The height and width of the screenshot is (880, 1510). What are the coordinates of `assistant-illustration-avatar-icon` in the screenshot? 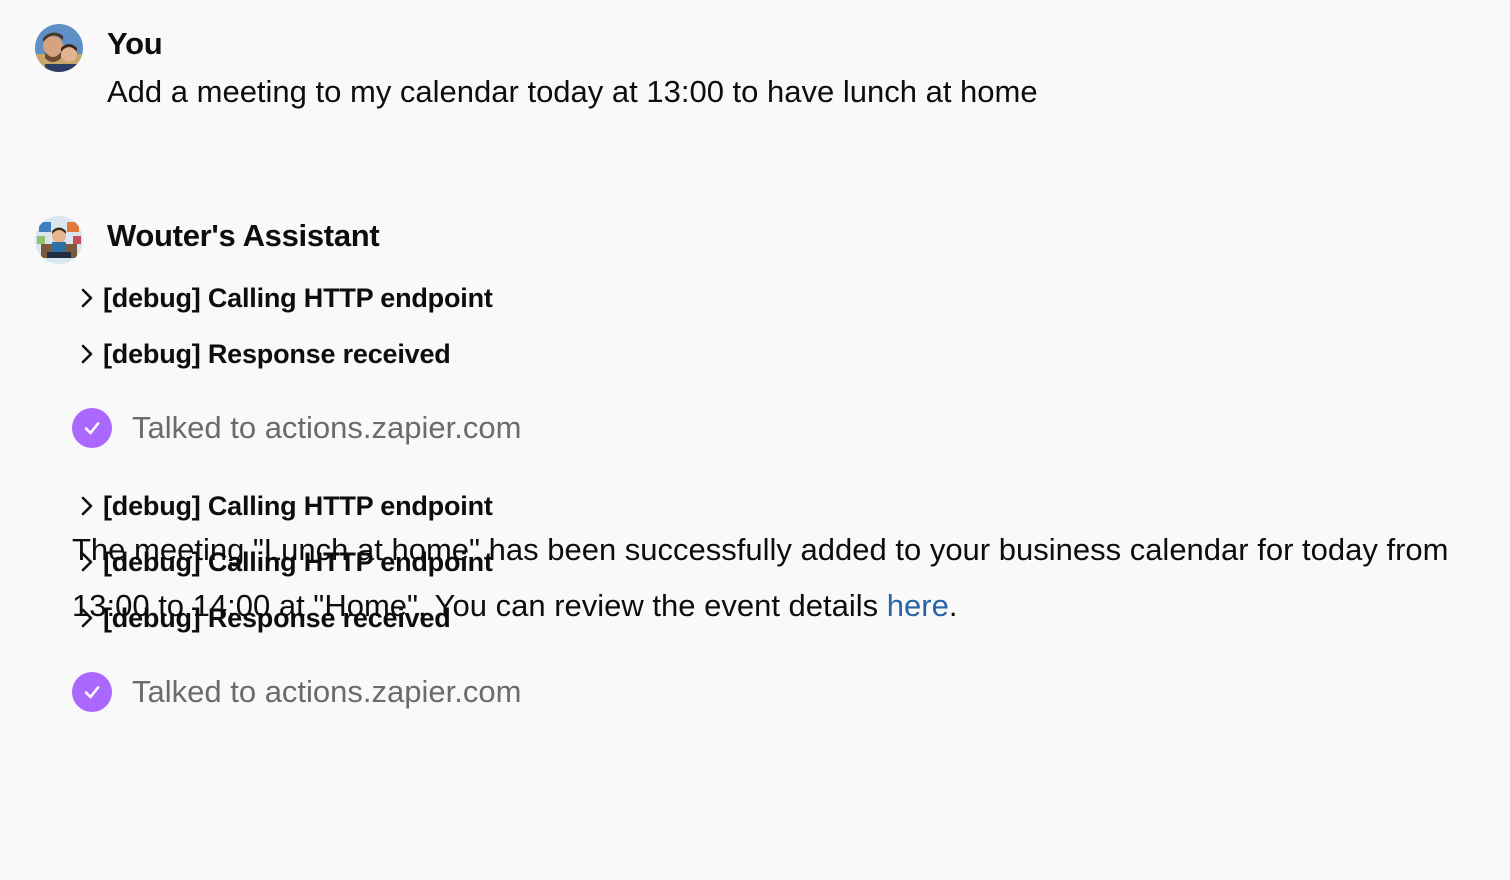 It's located at (59, 240).